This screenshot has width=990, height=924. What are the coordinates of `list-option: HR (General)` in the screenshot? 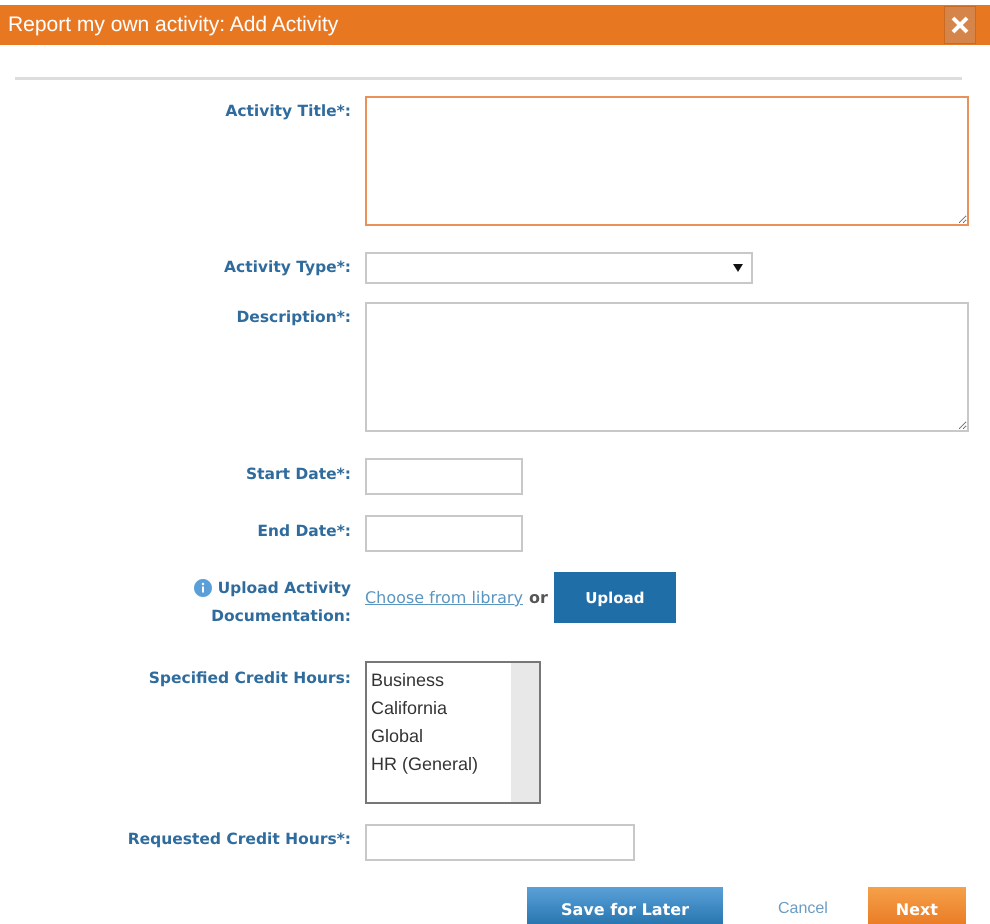 It's located at (439, 764).